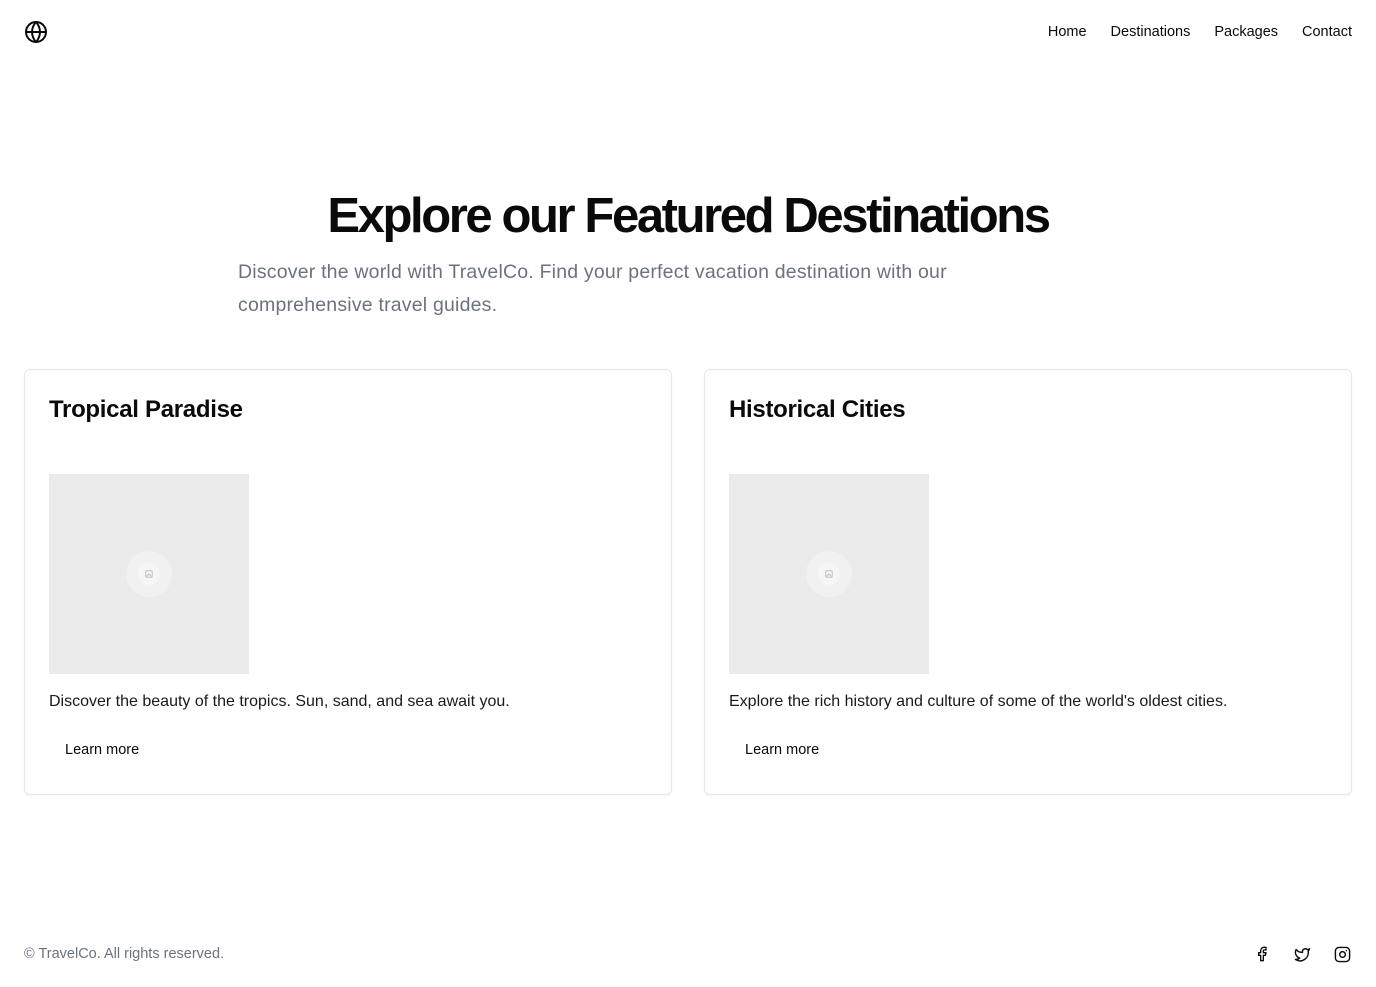 This screenshot has height=987, width=1376. I want to click on card-title: Tropical Paradise, so click(146, 409).